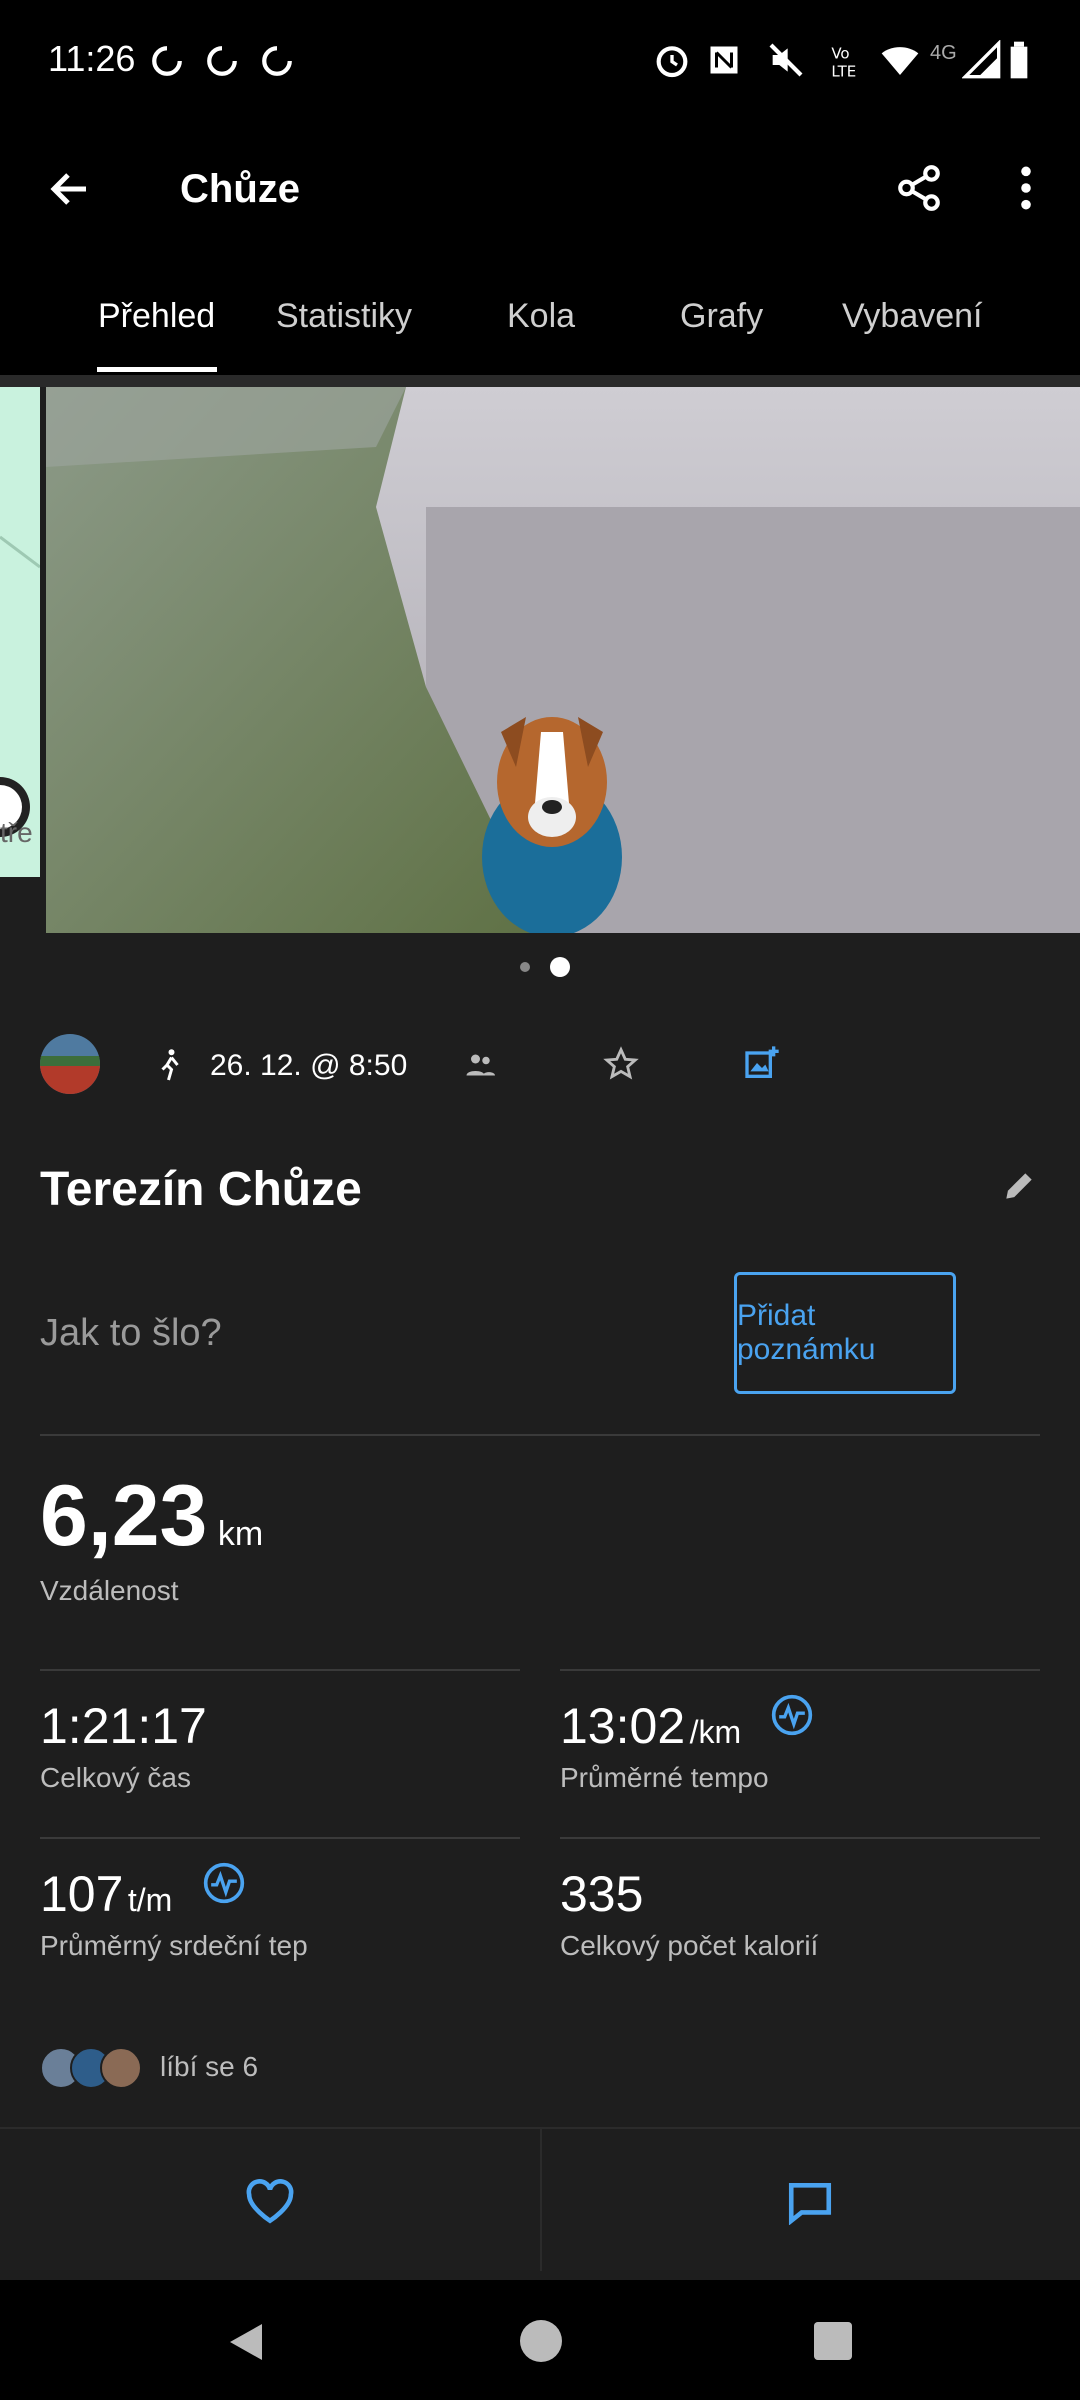 The image size is (1080, 2400). What do you see at coordinates (20, 686) in the screenshot?
I see `map-route` at bounding box center [20, 686].